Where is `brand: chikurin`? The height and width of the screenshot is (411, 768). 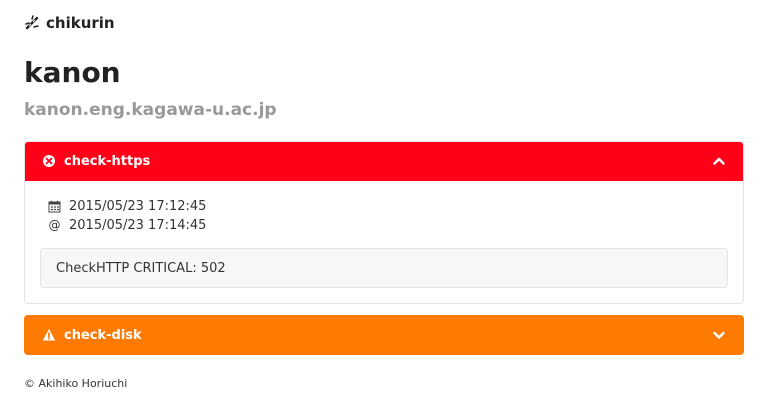
brand: chikurin is located at coordinates (69, 23).